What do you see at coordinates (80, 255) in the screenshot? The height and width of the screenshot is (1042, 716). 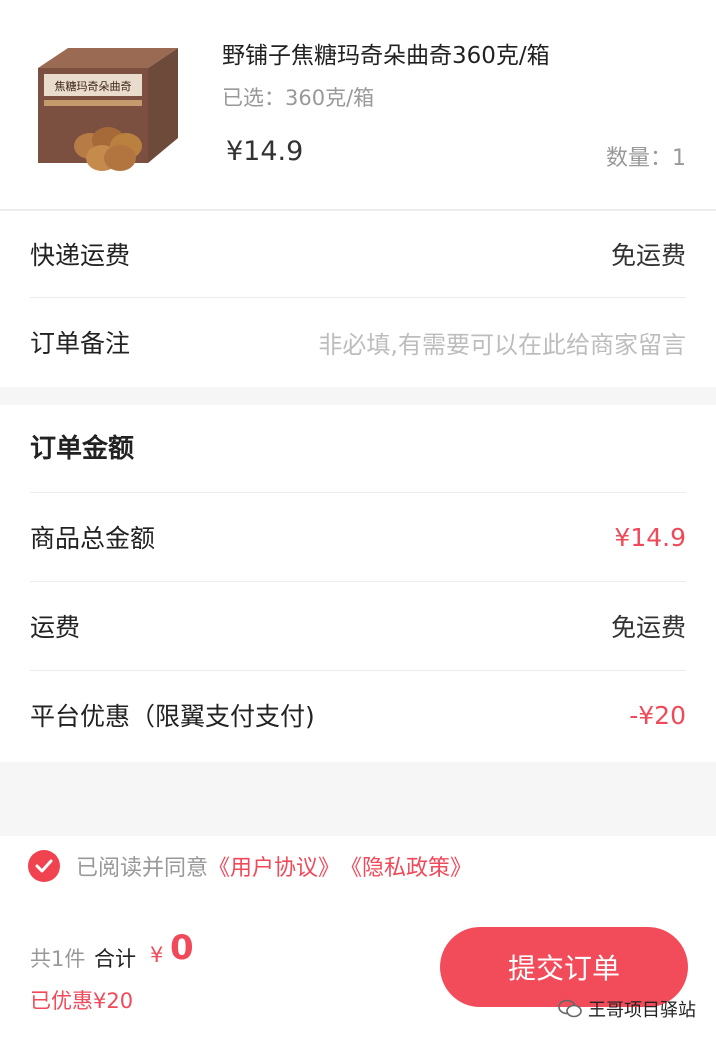 I see `shipping-label: 快递运费` at bounding box center [80, 255].